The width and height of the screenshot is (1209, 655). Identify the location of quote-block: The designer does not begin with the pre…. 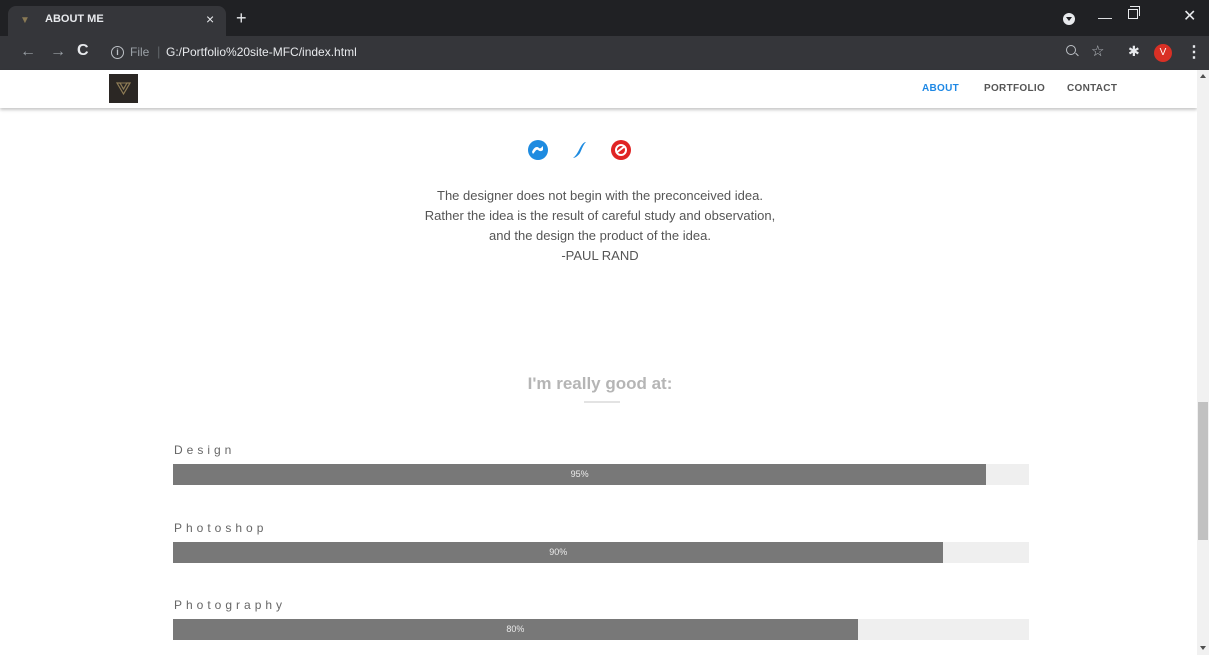
(600, 226).